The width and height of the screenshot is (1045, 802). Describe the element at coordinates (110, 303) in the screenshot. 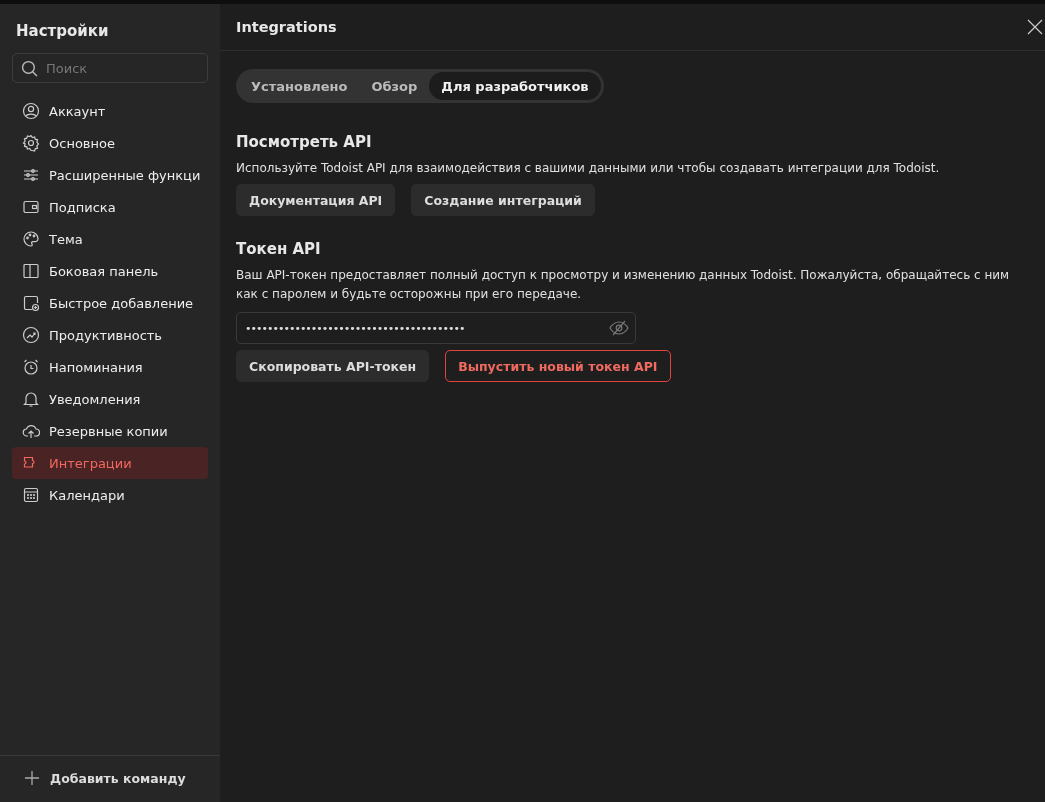

I see `sidebar-item: Быстрое добавление` at that location.